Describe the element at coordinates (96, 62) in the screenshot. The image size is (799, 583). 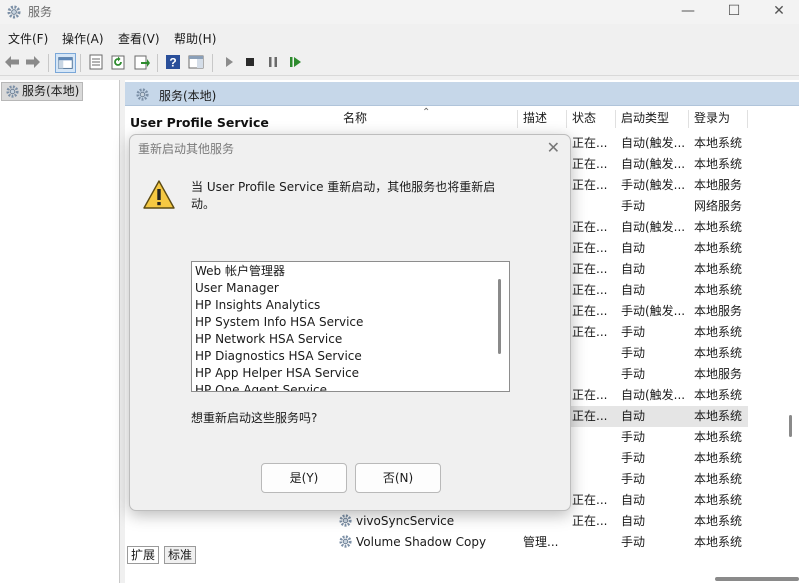
I see `properties-icon` at that location.